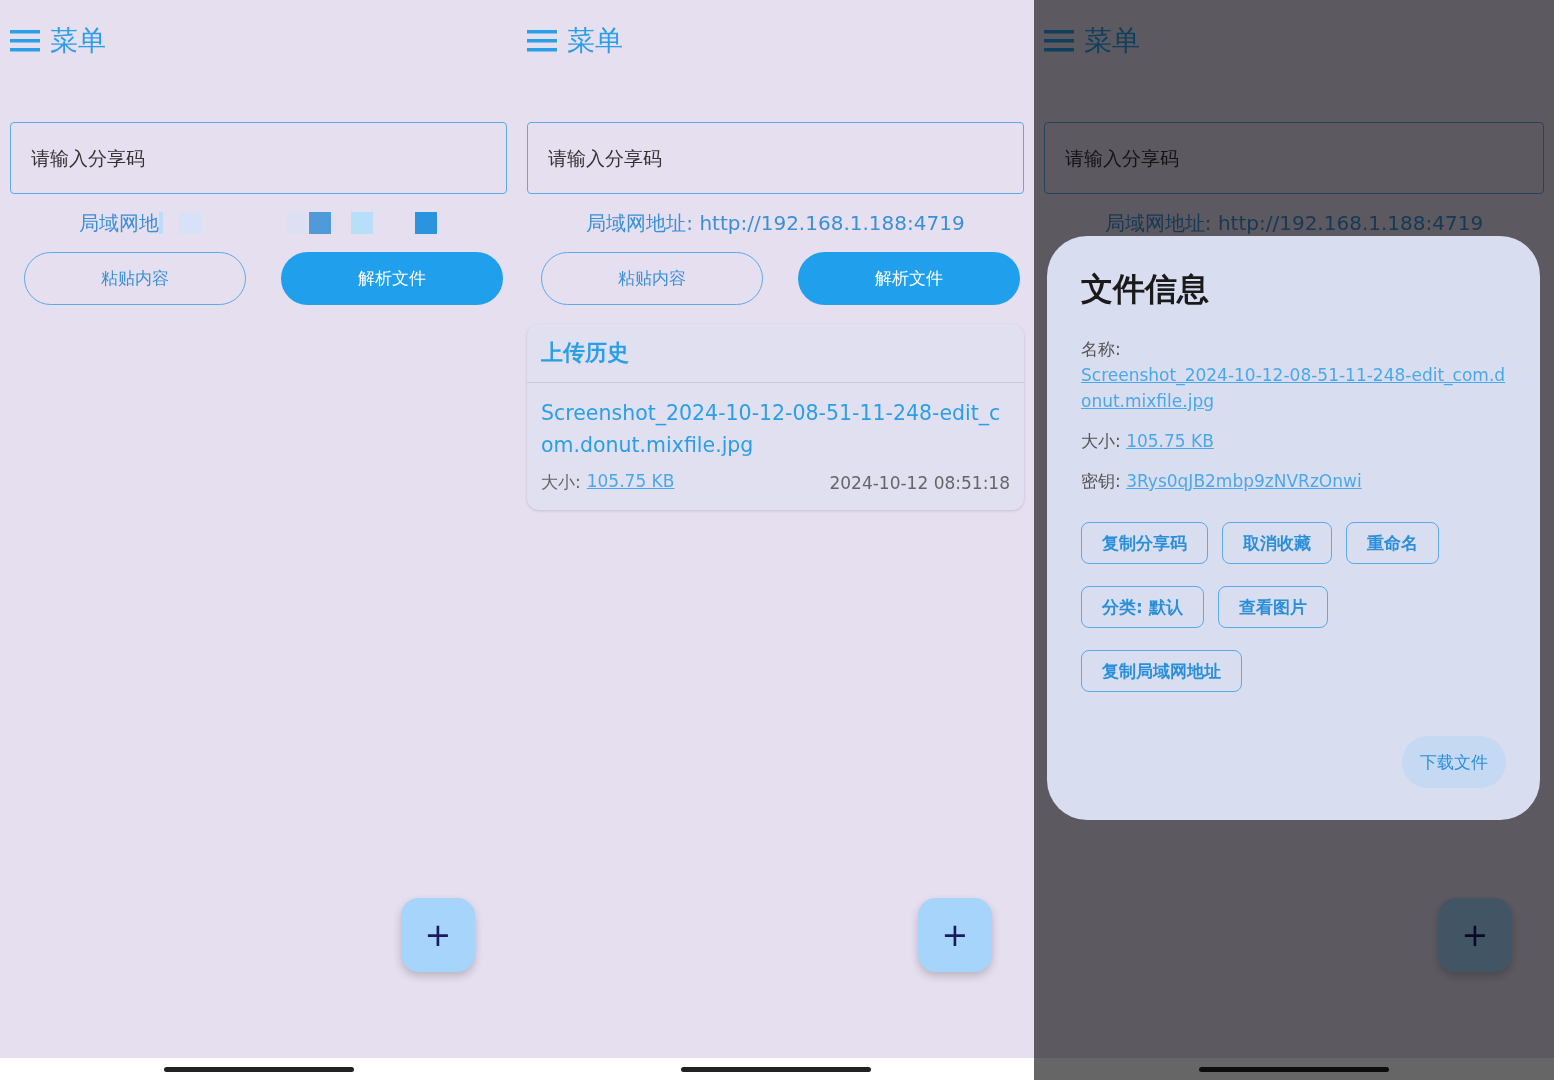 This screenshot has width=1554, height=1080. Describe the element at coordinates (1161, 671) in the screenshot. I see `action-button: 复制局域网地址` at that location.